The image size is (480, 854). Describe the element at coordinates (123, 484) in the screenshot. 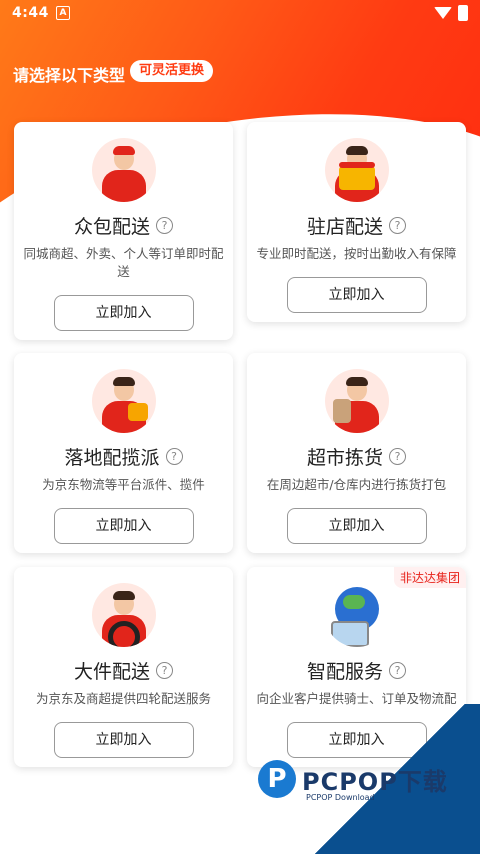

I see `card-description: 为京东物流等平台派件、揽件` at that location.